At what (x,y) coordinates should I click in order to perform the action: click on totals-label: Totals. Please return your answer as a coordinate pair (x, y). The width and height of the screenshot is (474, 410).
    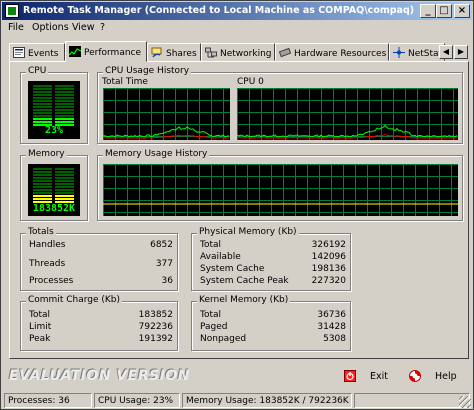
    Looking at the image, I should click on (41, 232).